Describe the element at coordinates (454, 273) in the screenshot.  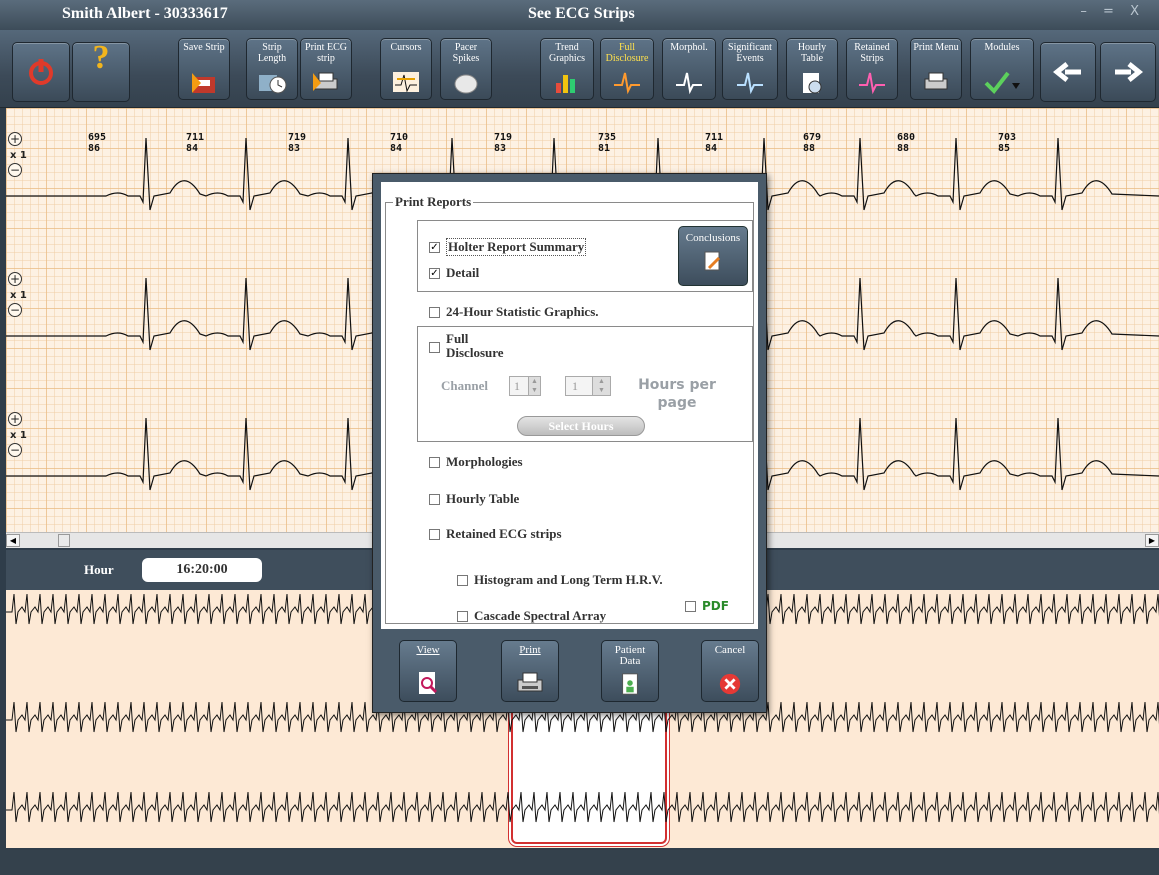
I see `detail-option: ✓ Detail` at that location.